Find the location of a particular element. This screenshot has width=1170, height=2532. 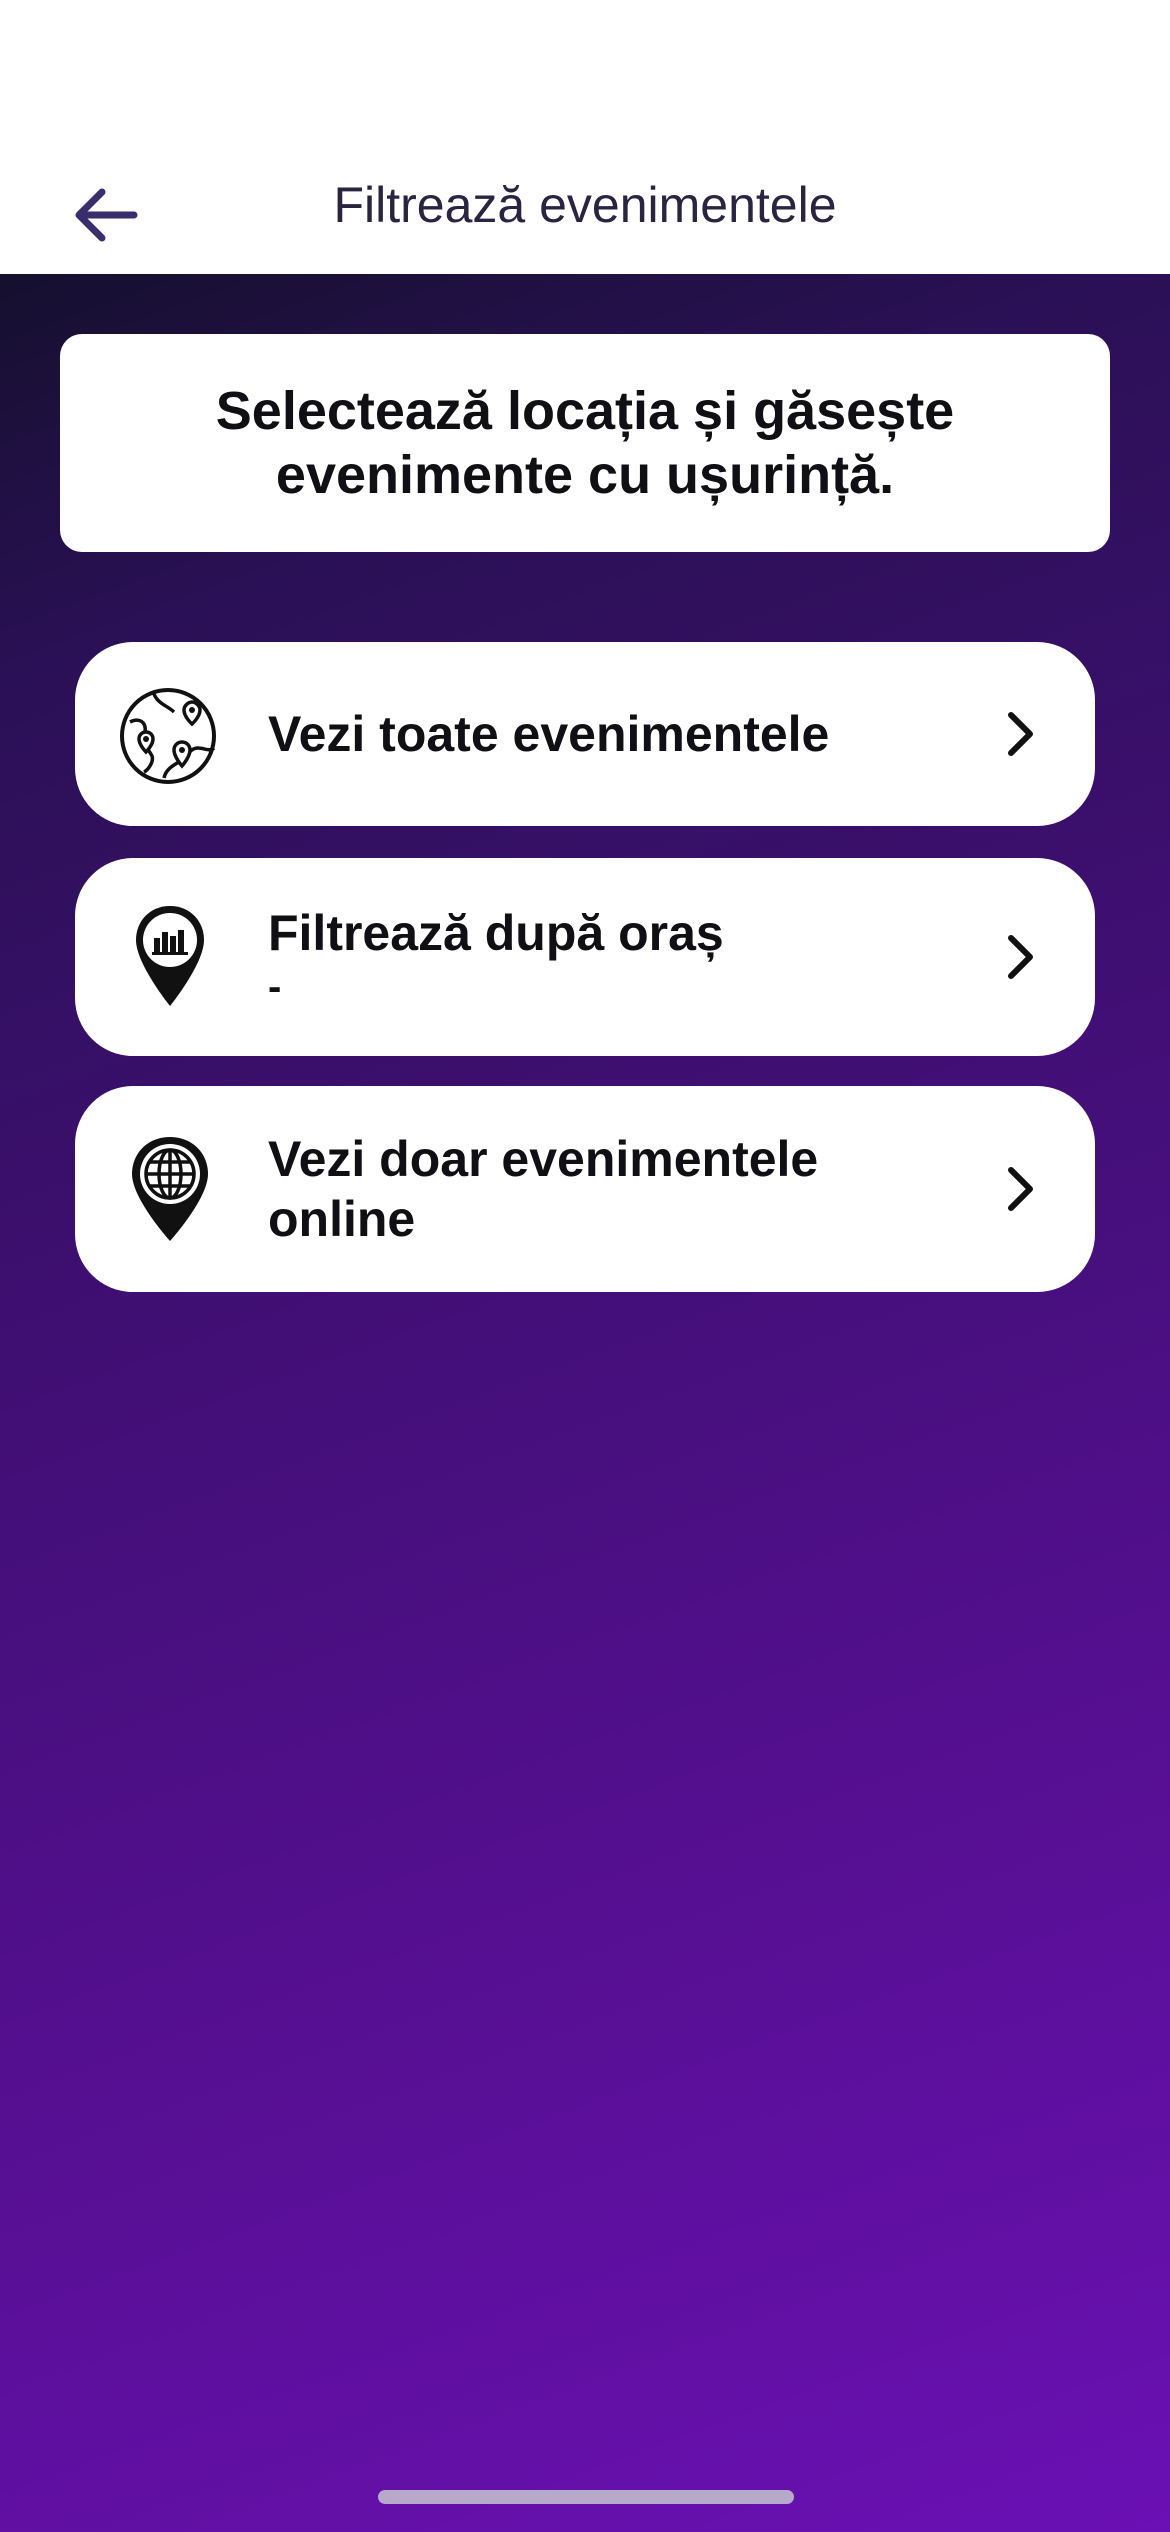

option-online-events-text: Vezi doar evenimentele online is located at coordinates (616, 1189).